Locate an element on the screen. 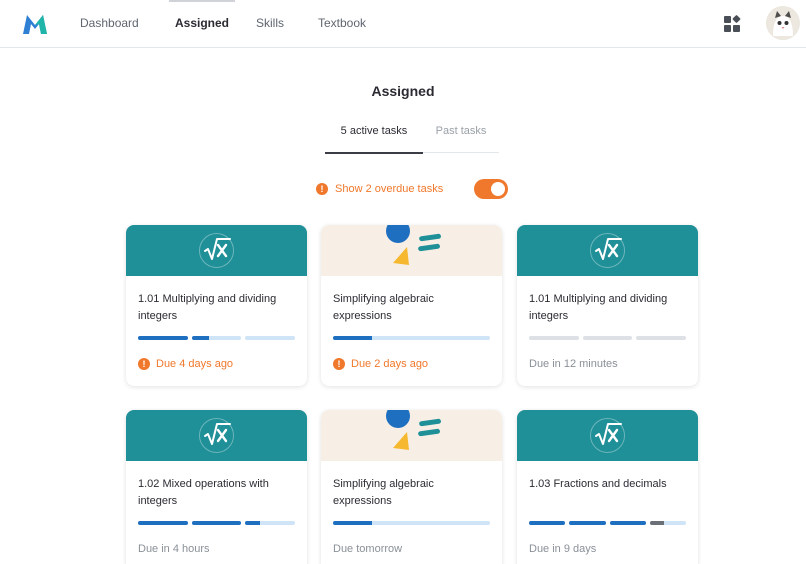 The height and width of the screenshot is (564, 806). cat-avatar-icon is located at coordinates (783, 23).